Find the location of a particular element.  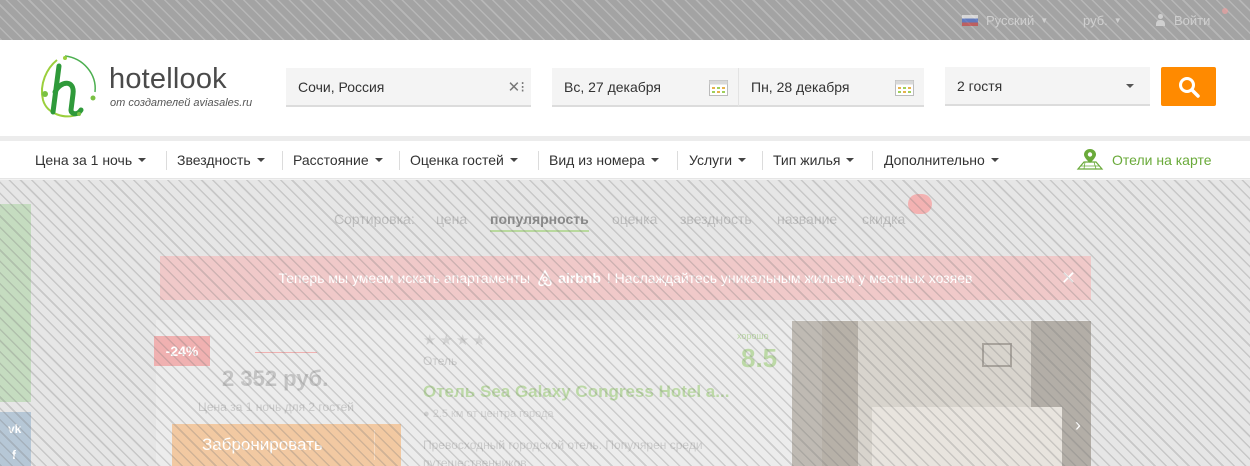

filter-label: Звездность is located at coordinates (214, 160).